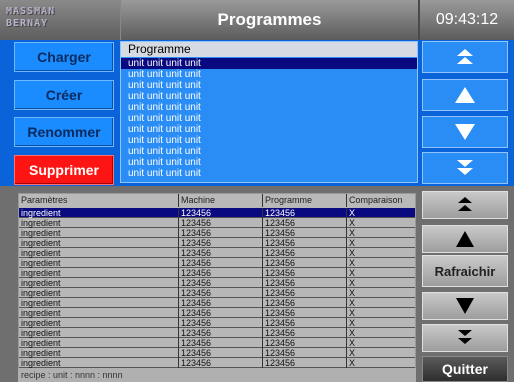 The height and width of the screenshot is (382, 514). Describe the element at coordinates (27, 23) in the screenshot. I see `logo-line-2: BERNAY` at that location.